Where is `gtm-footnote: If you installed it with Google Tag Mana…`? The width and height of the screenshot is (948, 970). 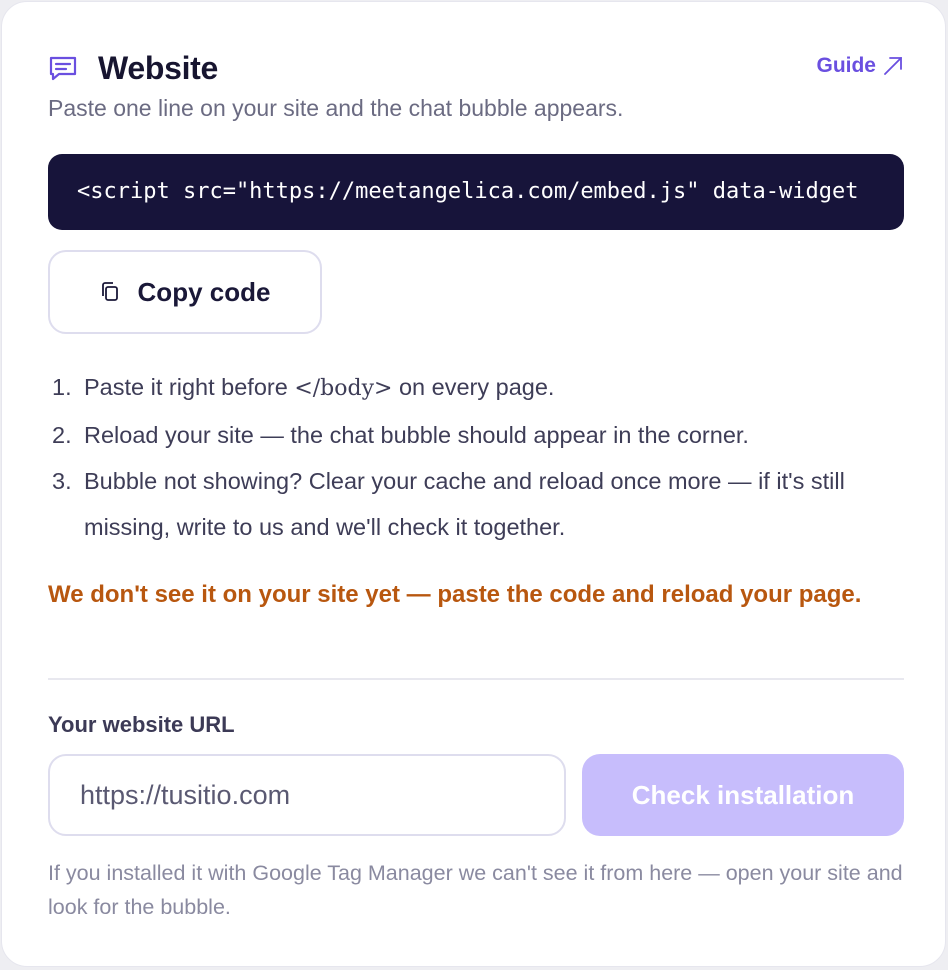 gtm-footnote: If you installed it with Google Tag Mana… is located at coordinates (475, 890).